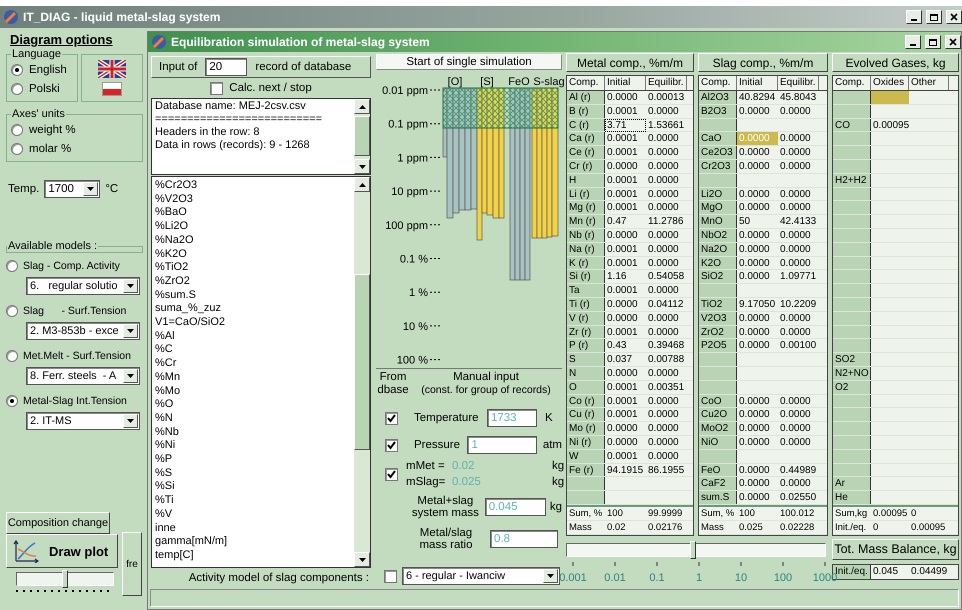 The image size is (962, 610). I want to click on model-dropdown: 2. IT-MS, so click(83, 421).